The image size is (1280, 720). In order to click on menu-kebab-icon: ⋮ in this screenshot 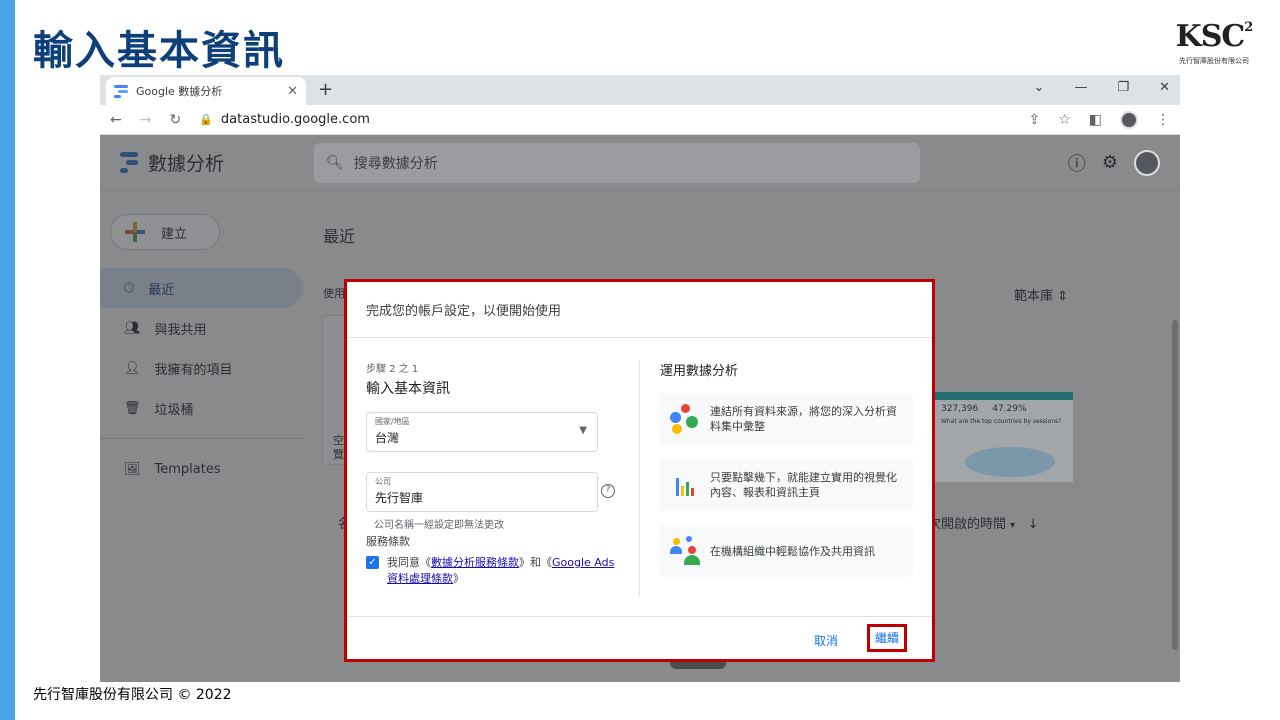, I will do `click(1163, 120)`.